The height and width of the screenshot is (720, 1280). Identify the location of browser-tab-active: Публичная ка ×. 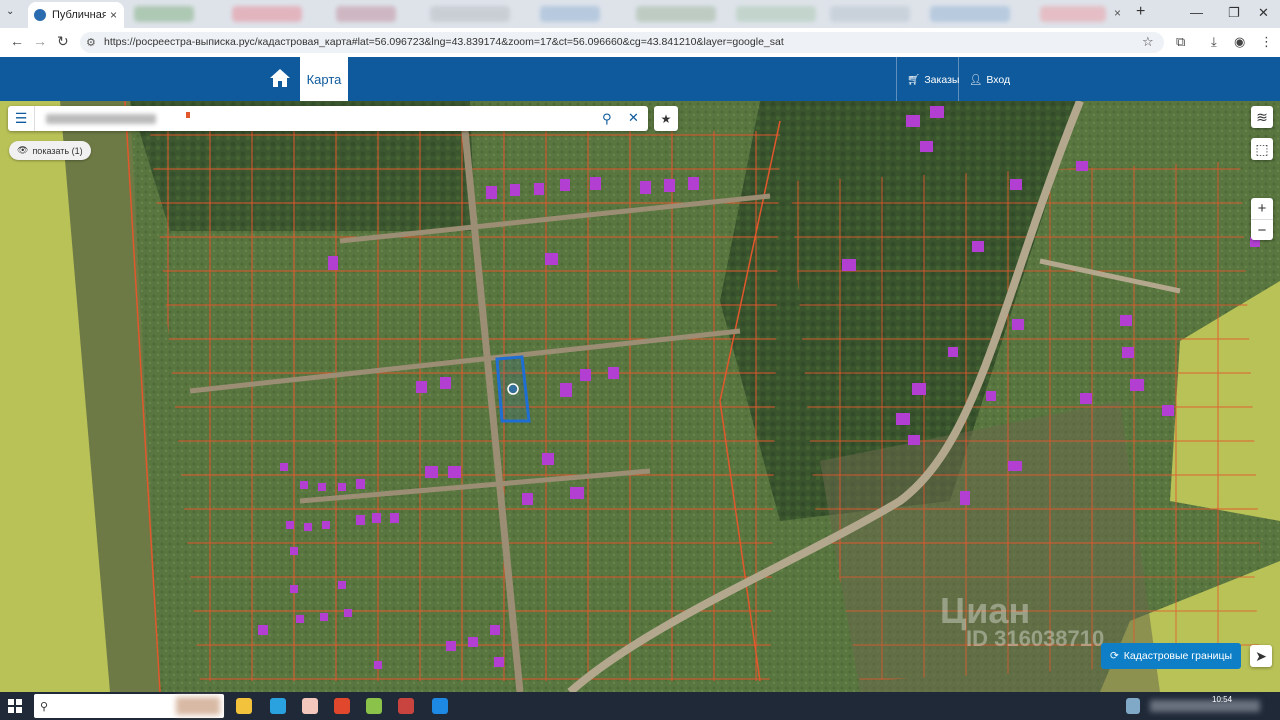
(76, 15).